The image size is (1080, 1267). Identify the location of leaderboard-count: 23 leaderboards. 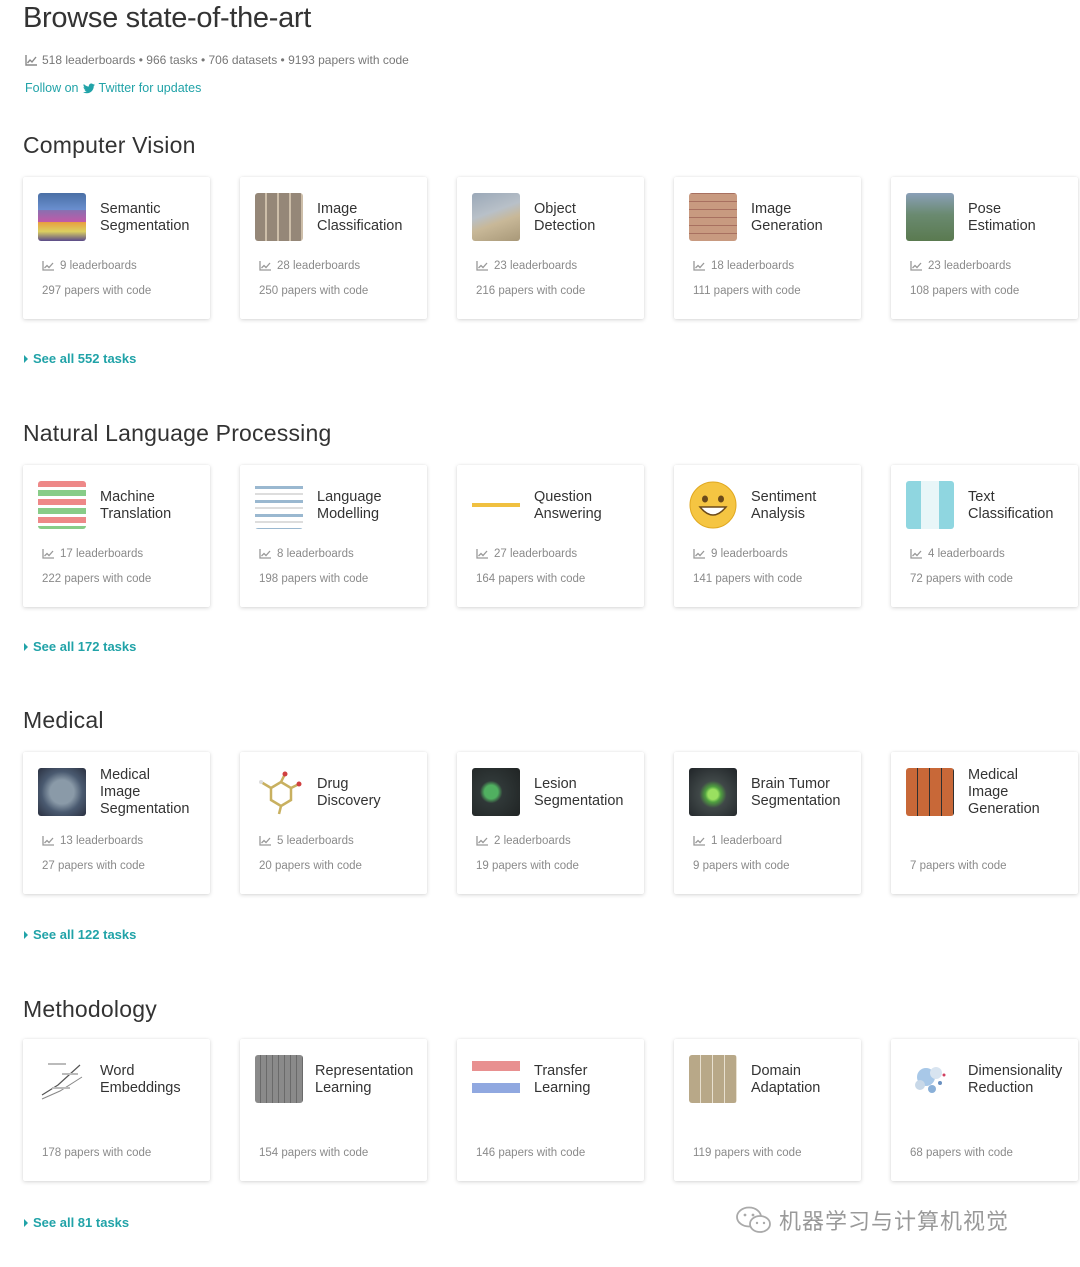
(526, 266).